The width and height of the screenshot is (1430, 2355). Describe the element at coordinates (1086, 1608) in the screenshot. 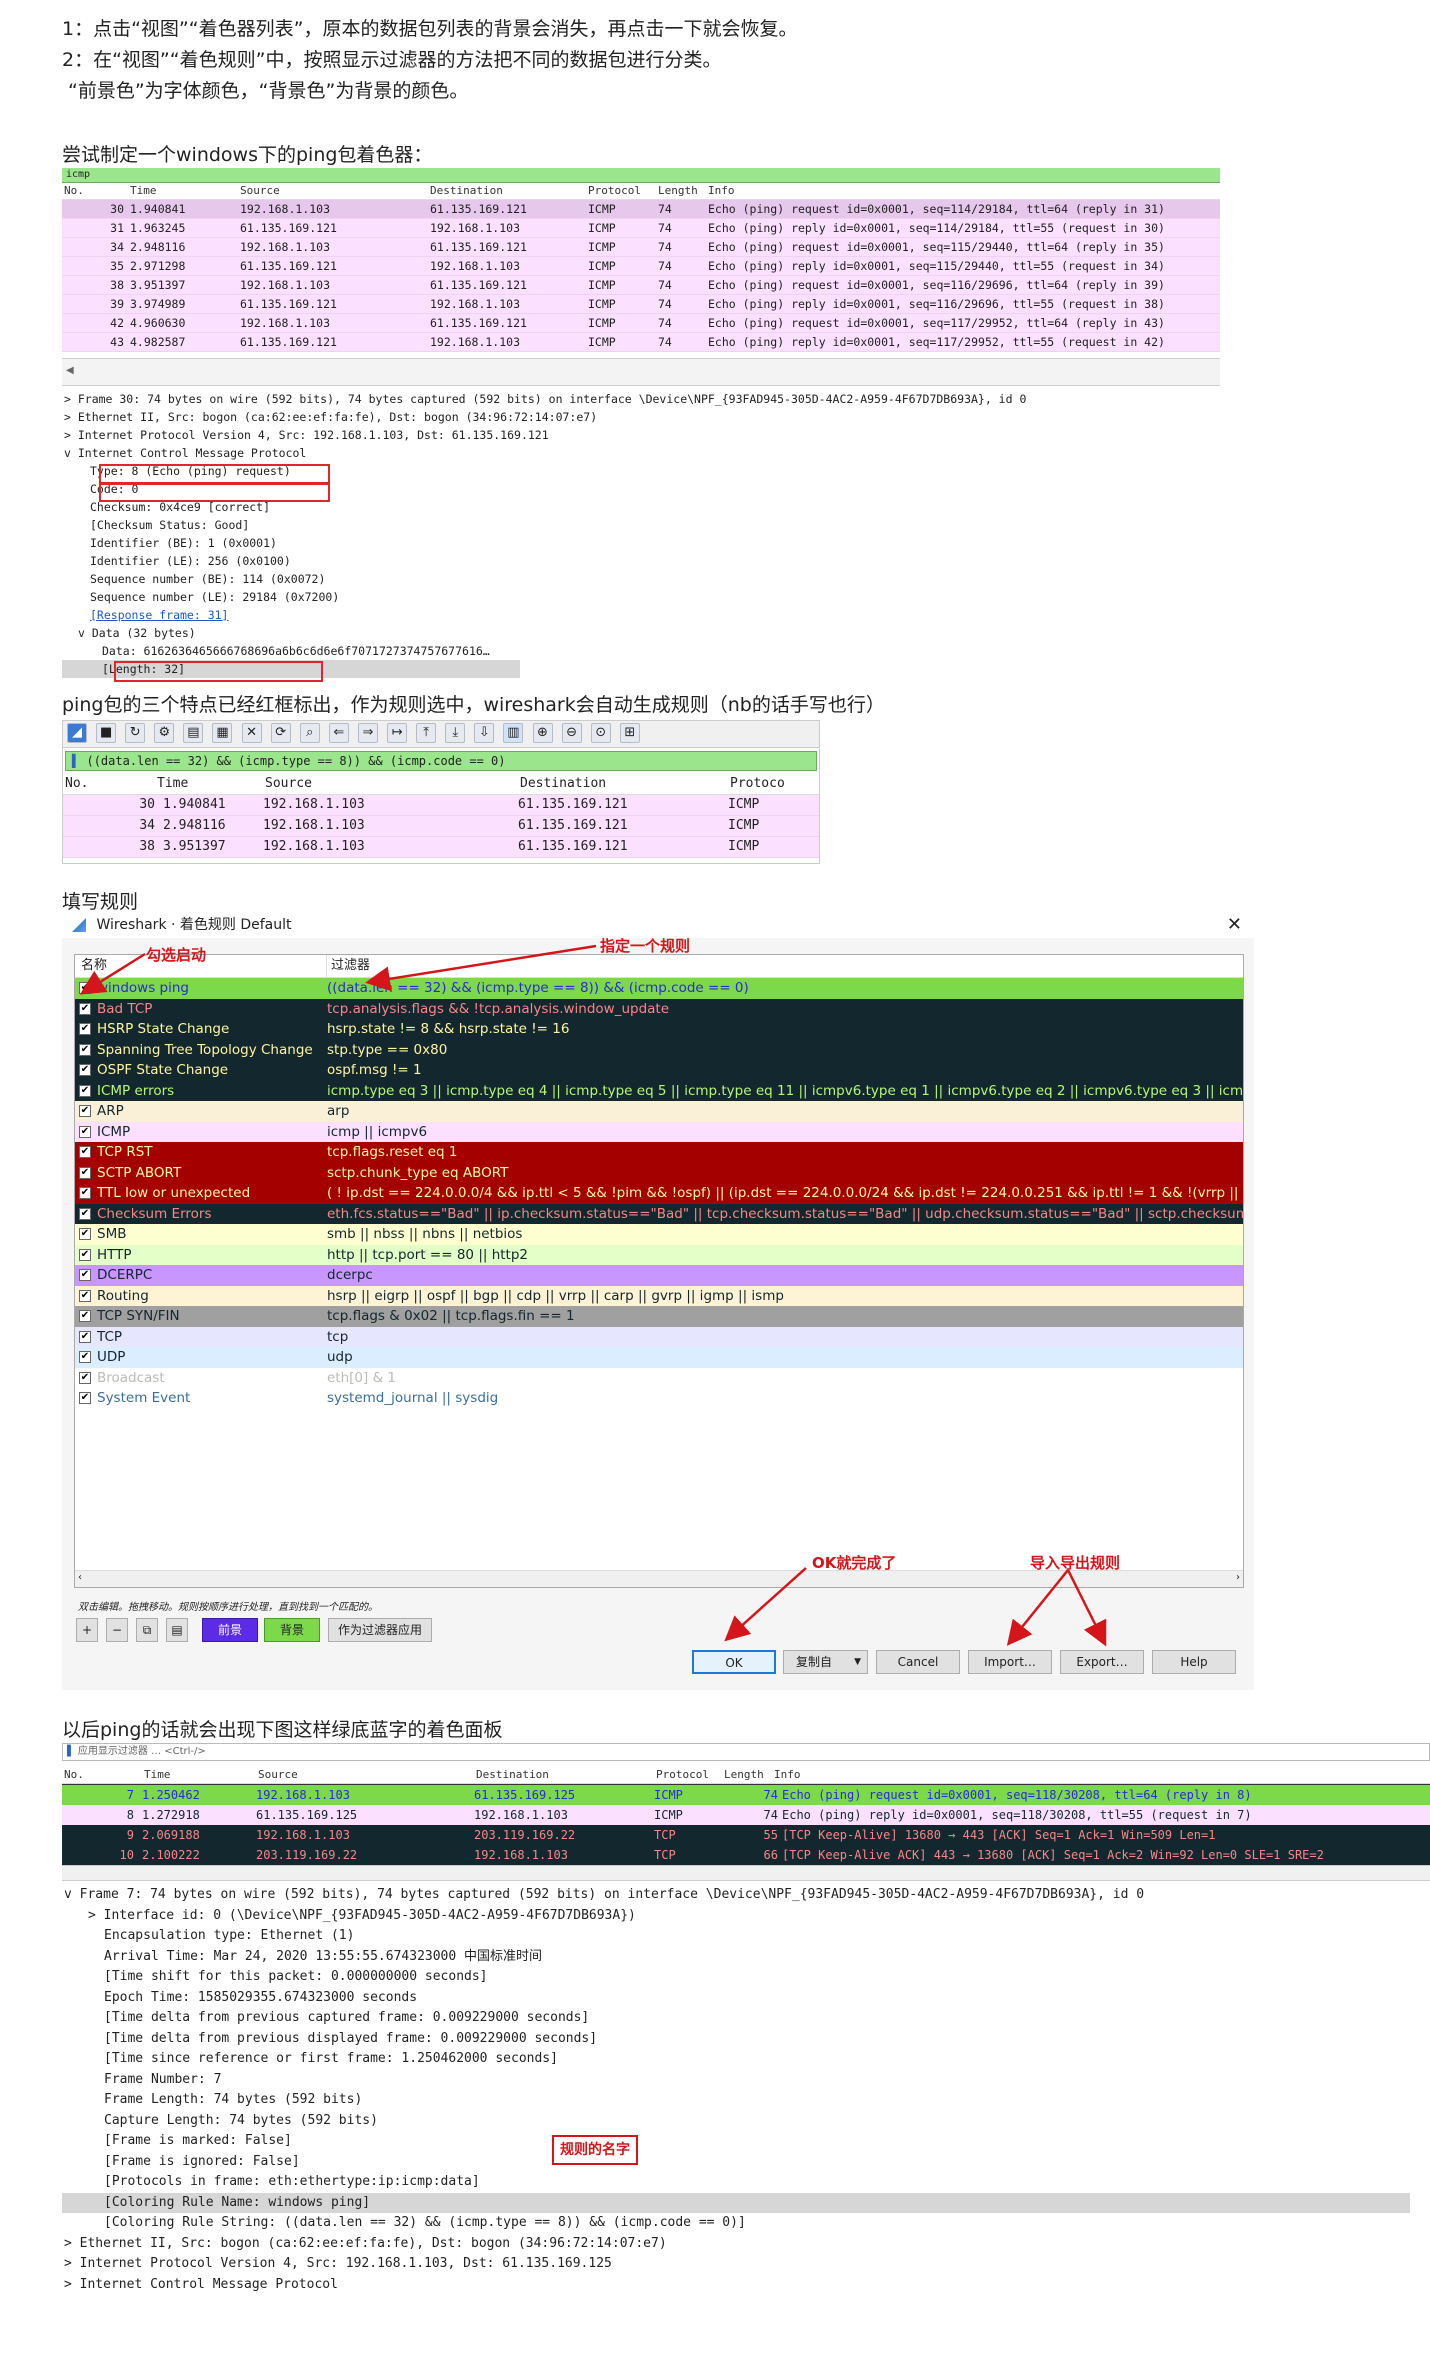

I see `arrow-to-export` at that location.